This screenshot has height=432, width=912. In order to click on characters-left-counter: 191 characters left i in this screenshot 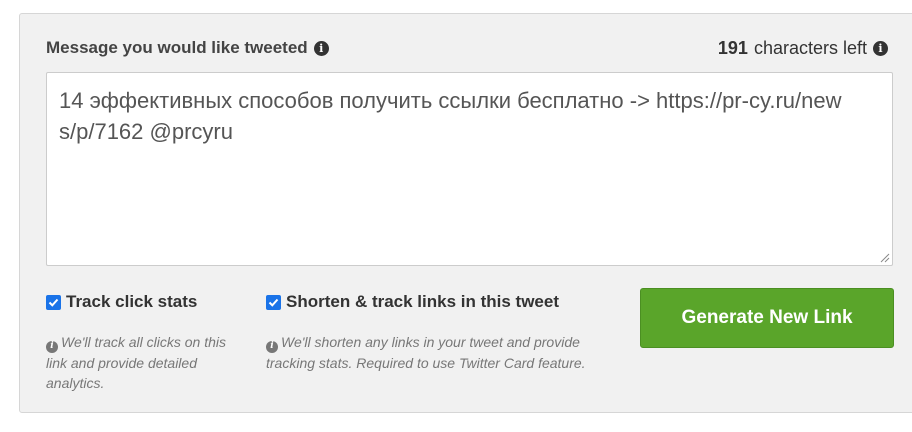, I will do `click(803, 48)`.